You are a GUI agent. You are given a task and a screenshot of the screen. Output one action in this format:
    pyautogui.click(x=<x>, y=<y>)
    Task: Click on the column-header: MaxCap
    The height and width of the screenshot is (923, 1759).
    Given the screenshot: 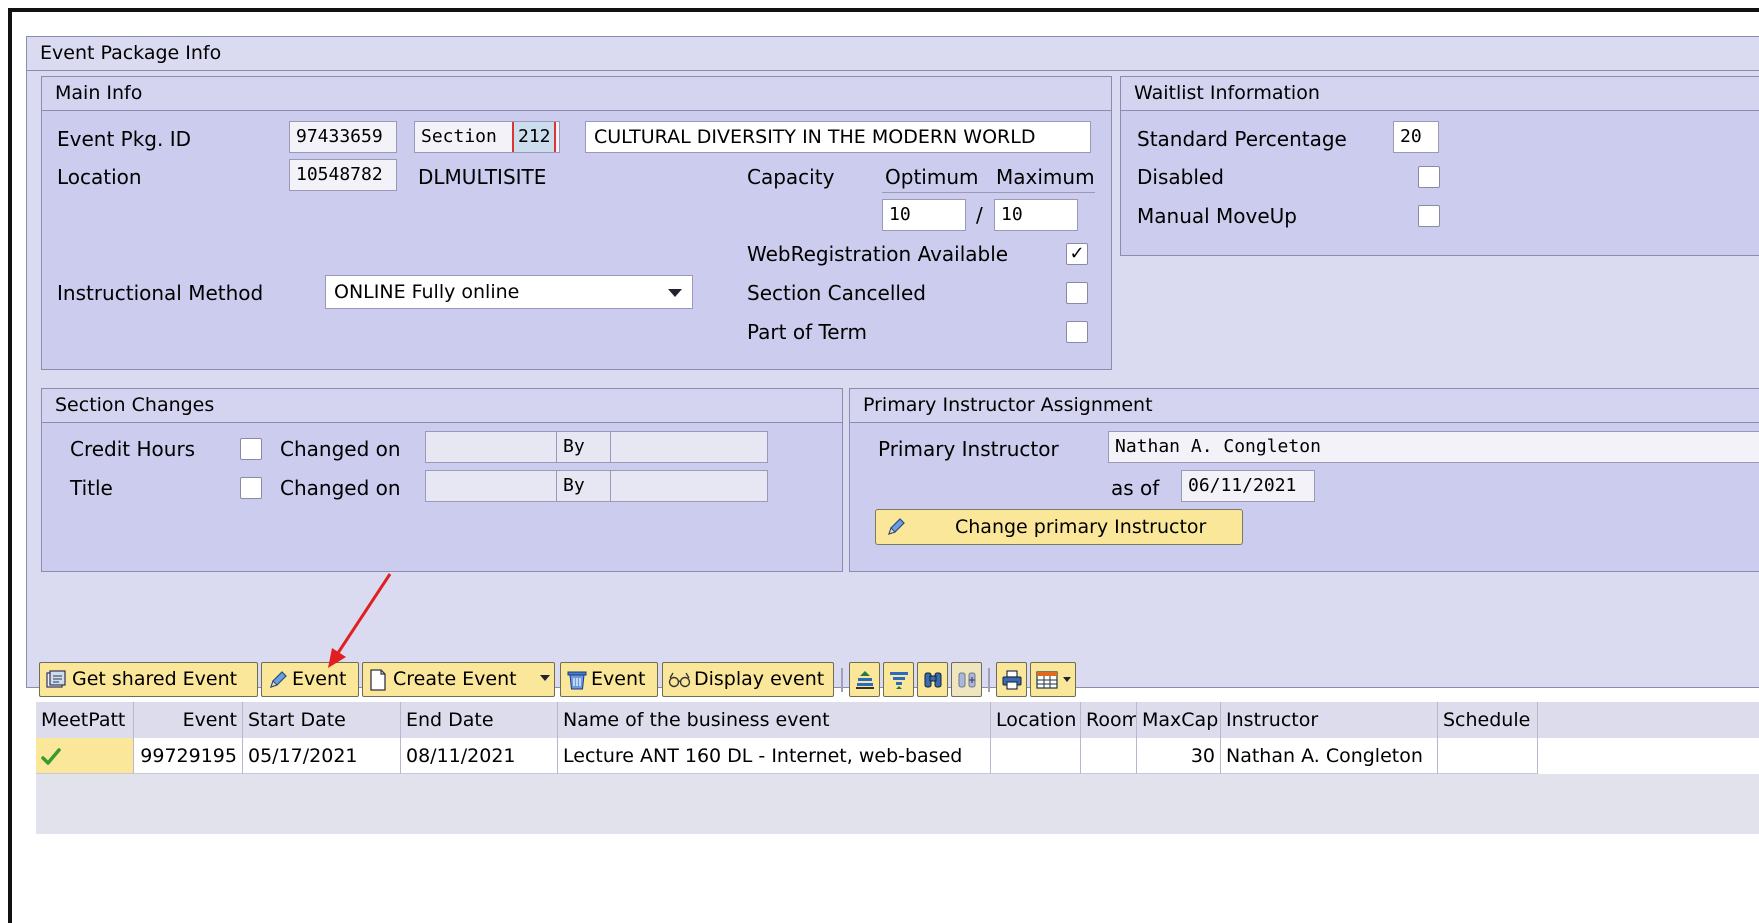 What is the action you would take?
    pyautogui.click(x=1179, y=720)
    